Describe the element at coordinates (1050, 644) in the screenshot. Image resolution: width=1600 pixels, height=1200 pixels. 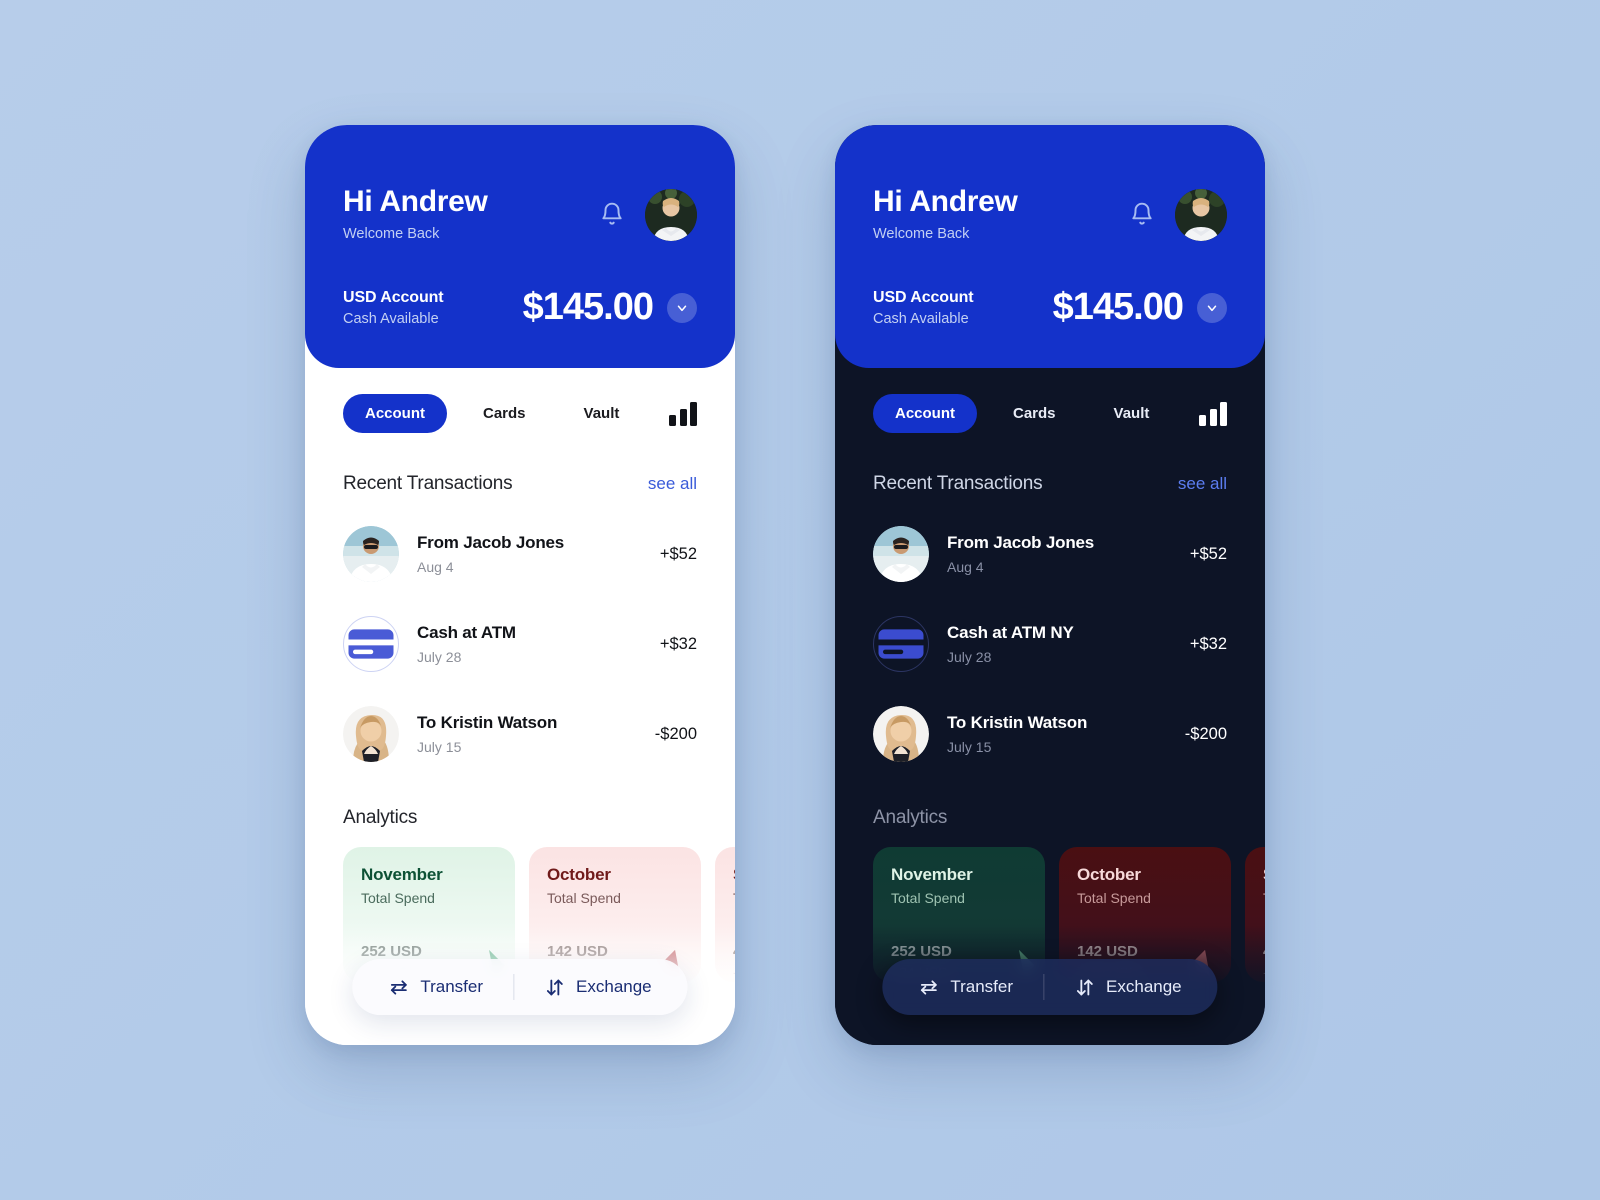
I see `table-row: Cash at ATM NY July 28 +$32` at that location.